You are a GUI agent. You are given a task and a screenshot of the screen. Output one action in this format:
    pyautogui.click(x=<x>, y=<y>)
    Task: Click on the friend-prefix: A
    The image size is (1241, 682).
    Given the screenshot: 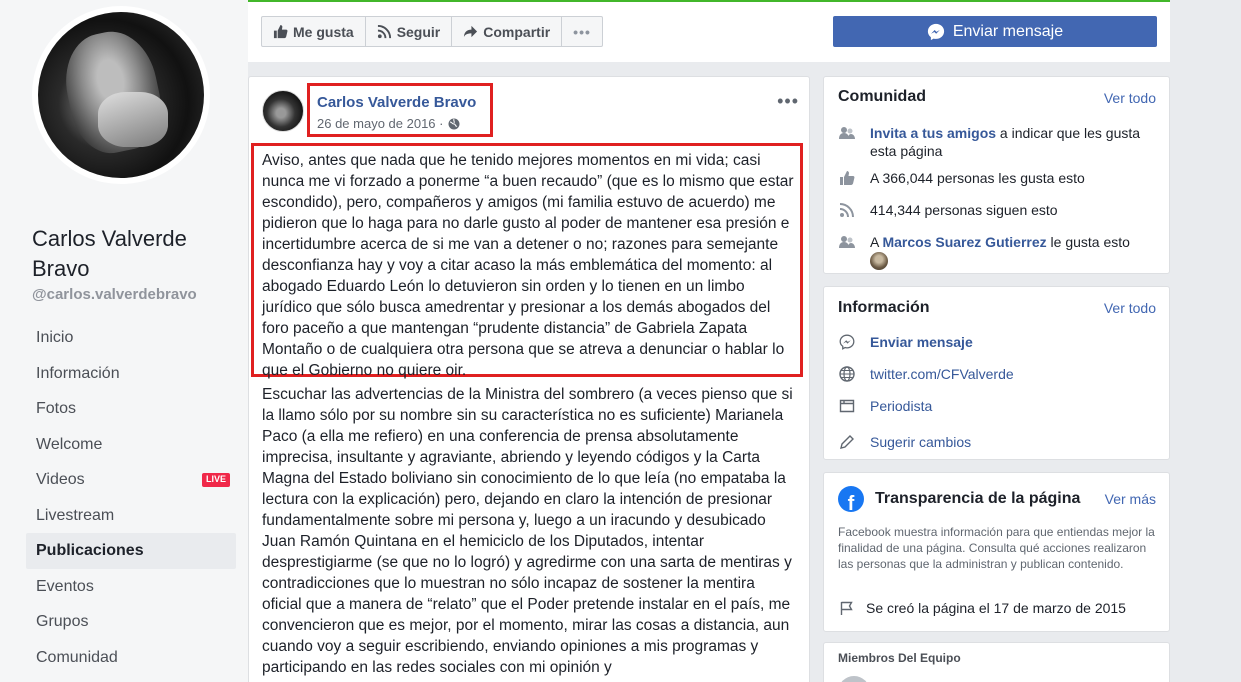 What is the action you would take?
    pyautogui.click(x=876, y=242)
    